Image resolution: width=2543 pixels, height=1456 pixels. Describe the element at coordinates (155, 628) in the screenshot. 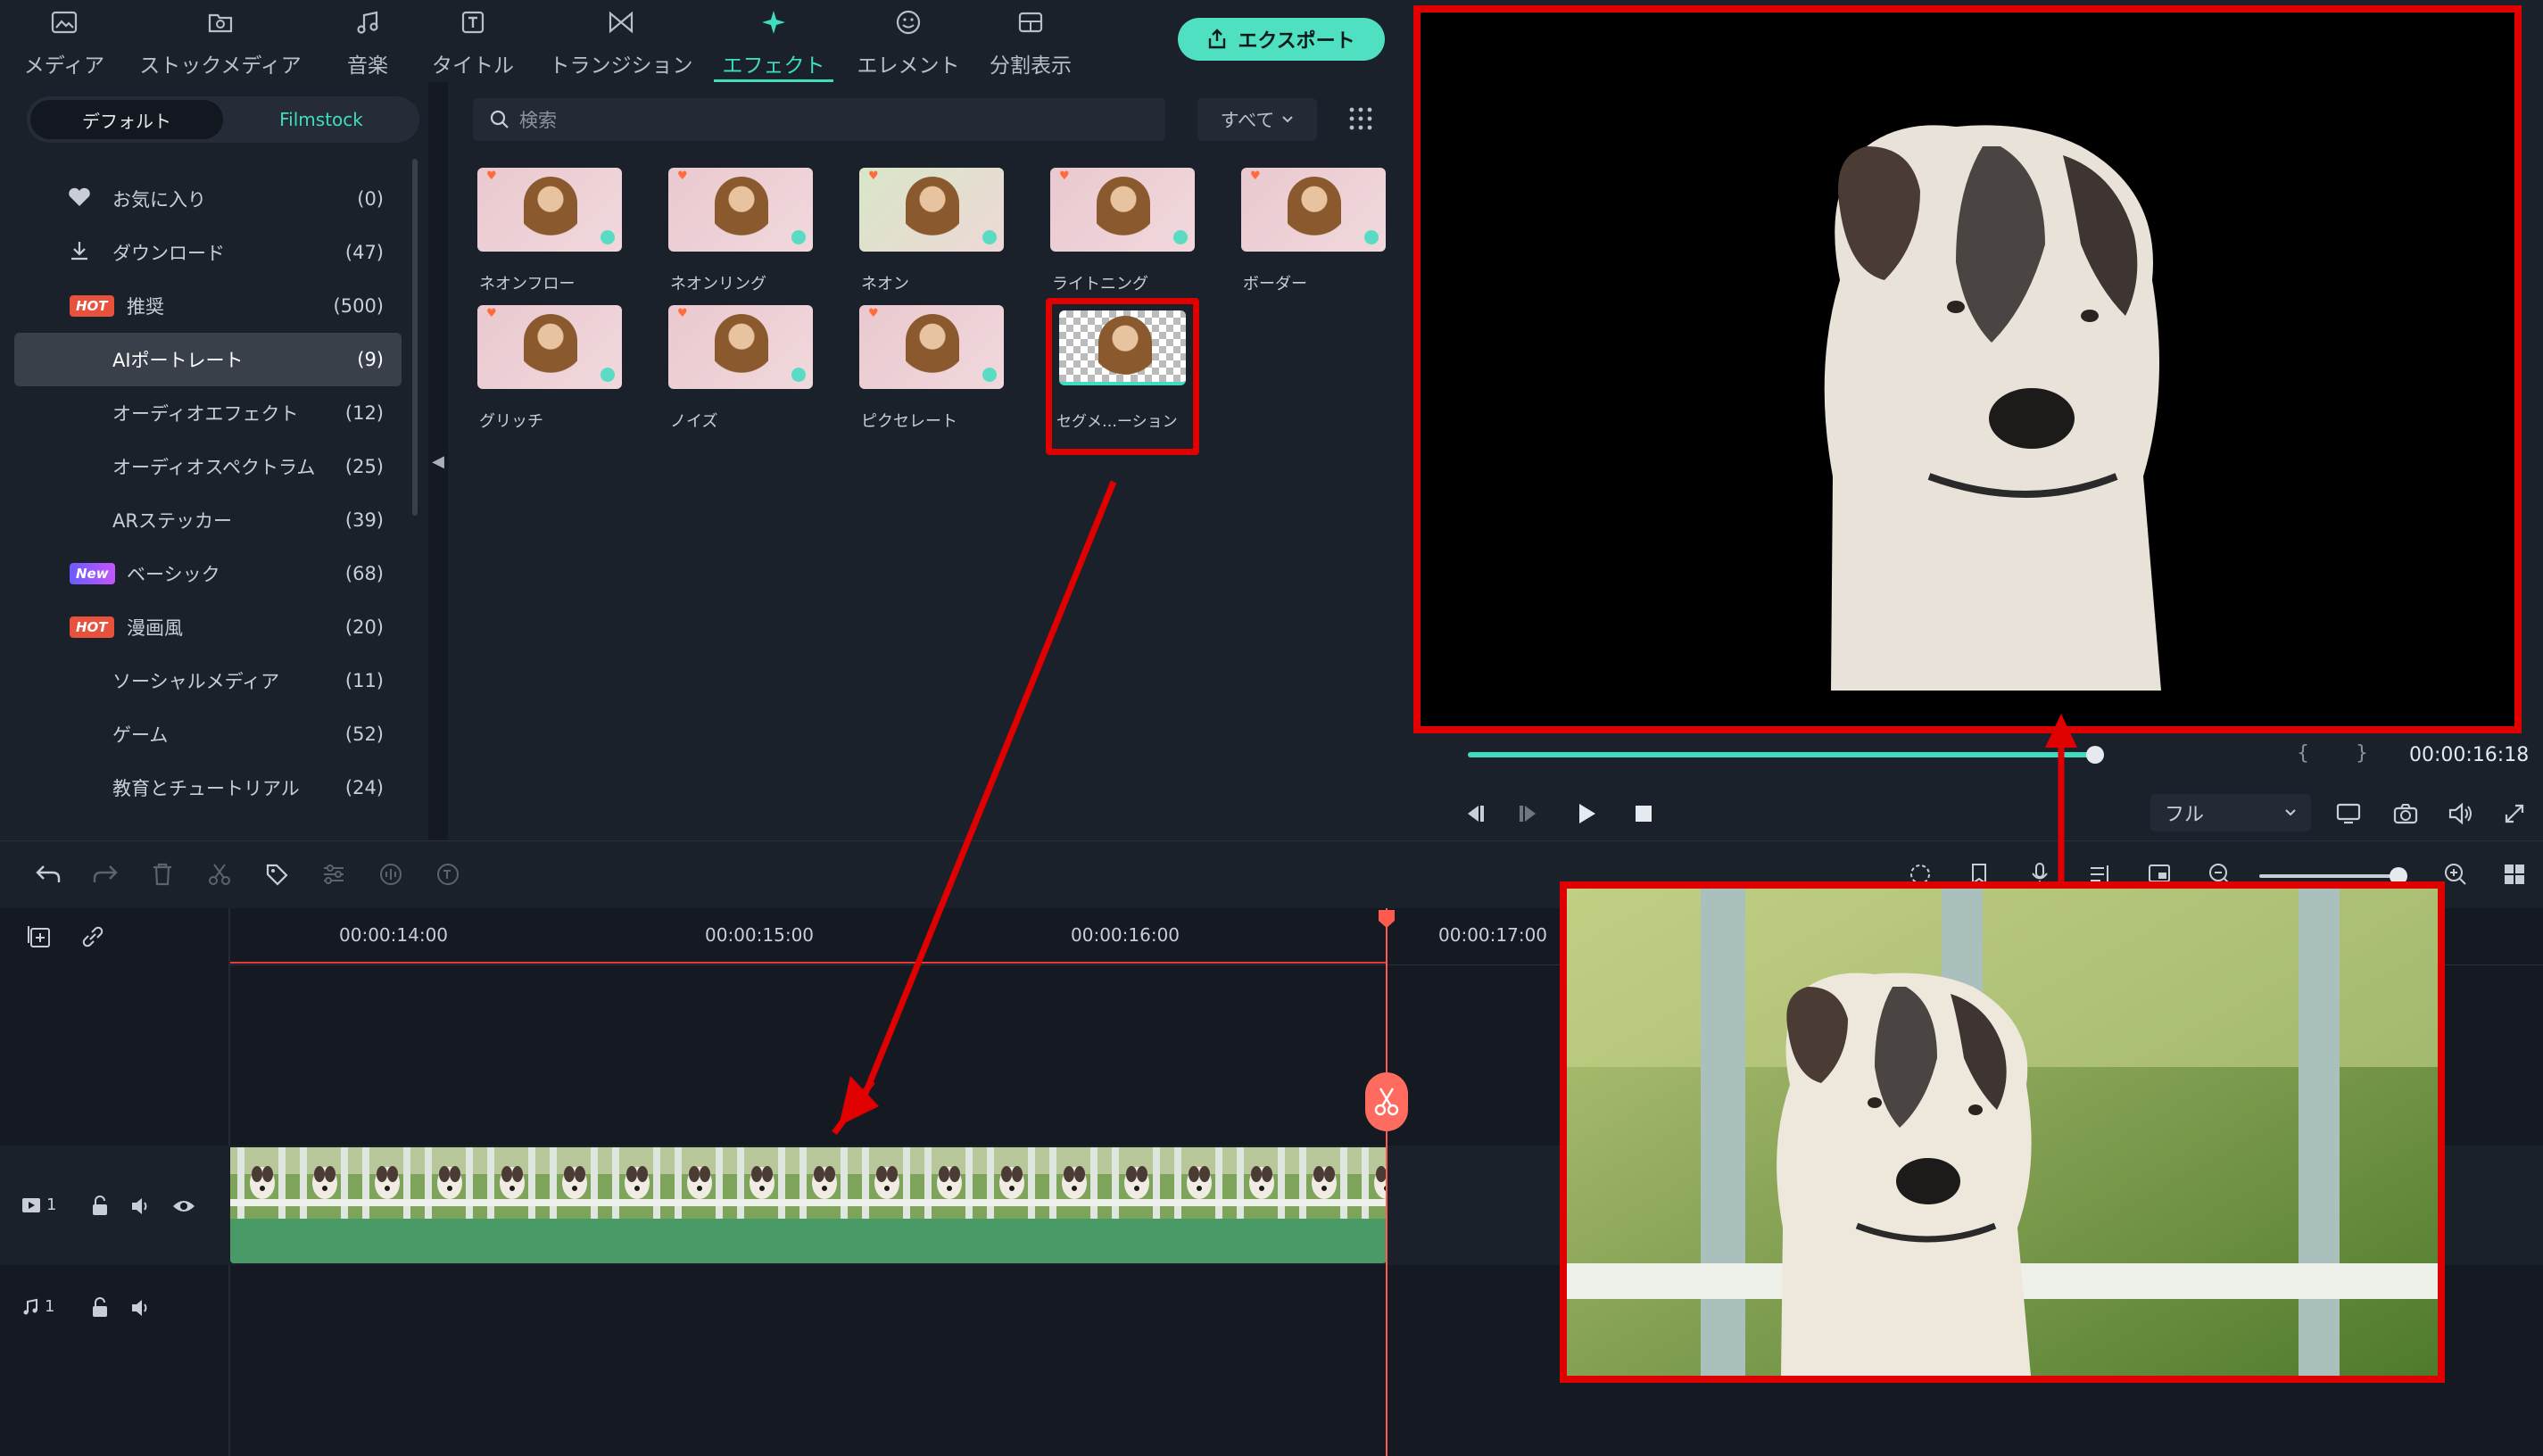

I see `sidebar-item-label: 漫画風` at that location.